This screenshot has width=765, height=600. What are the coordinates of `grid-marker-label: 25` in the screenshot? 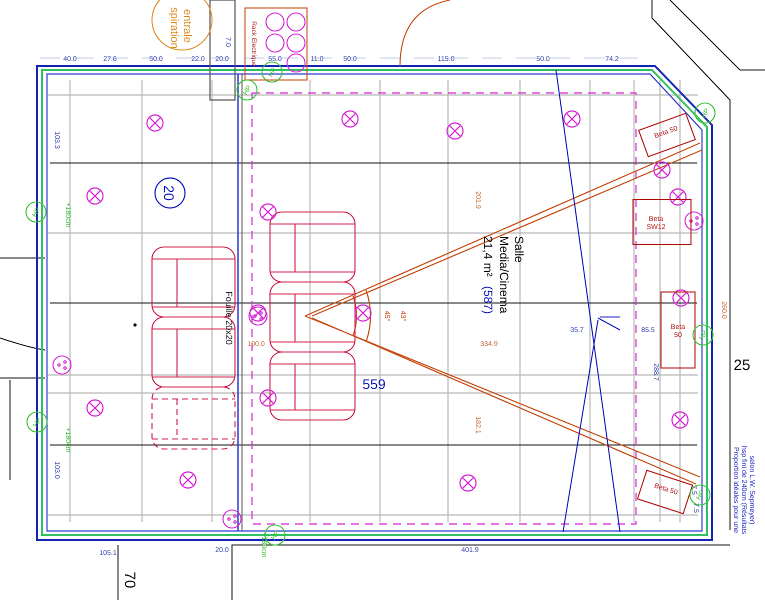 It's located at (742, 365).